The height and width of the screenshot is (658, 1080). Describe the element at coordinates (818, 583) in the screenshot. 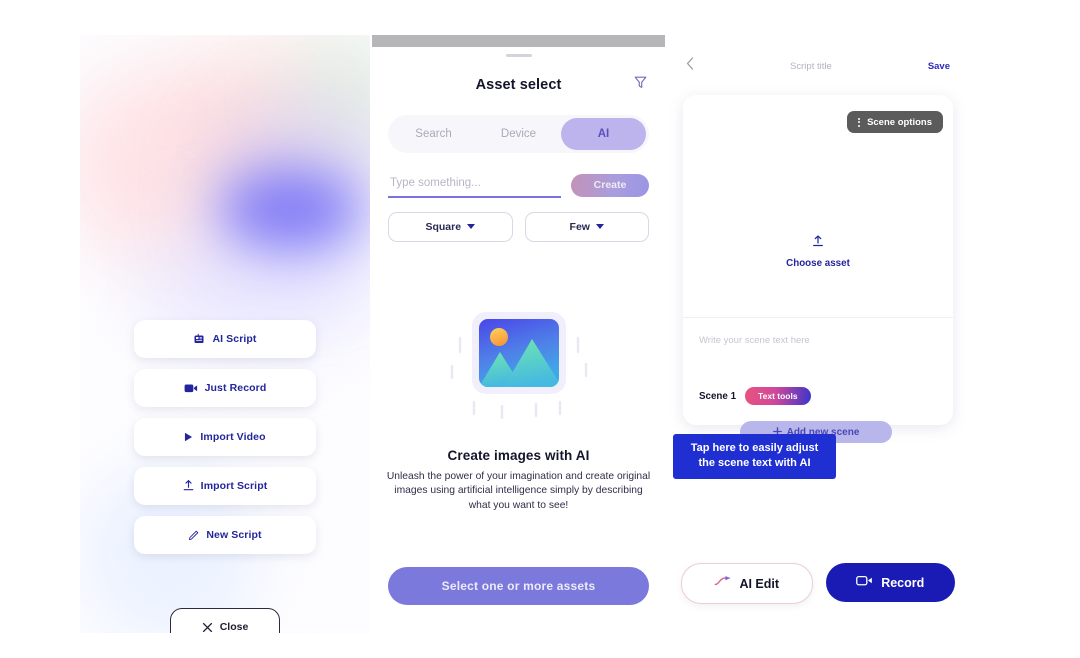

I see `editor-actions: AI Edit Record` at that location.